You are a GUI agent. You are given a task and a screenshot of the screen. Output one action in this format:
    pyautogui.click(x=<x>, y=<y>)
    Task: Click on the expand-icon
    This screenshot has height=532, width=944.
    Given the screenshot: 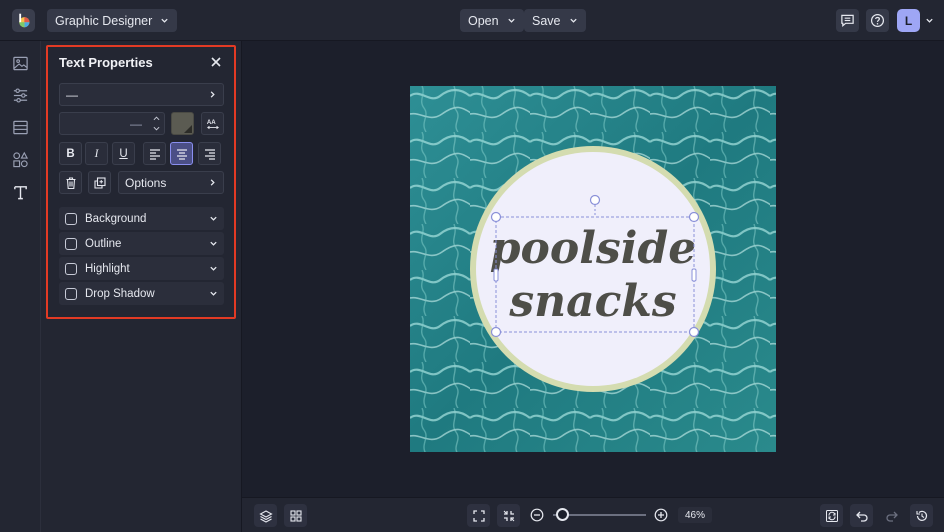 What is the action you would take?
    pyautogui.click(x=478, y=515)
    